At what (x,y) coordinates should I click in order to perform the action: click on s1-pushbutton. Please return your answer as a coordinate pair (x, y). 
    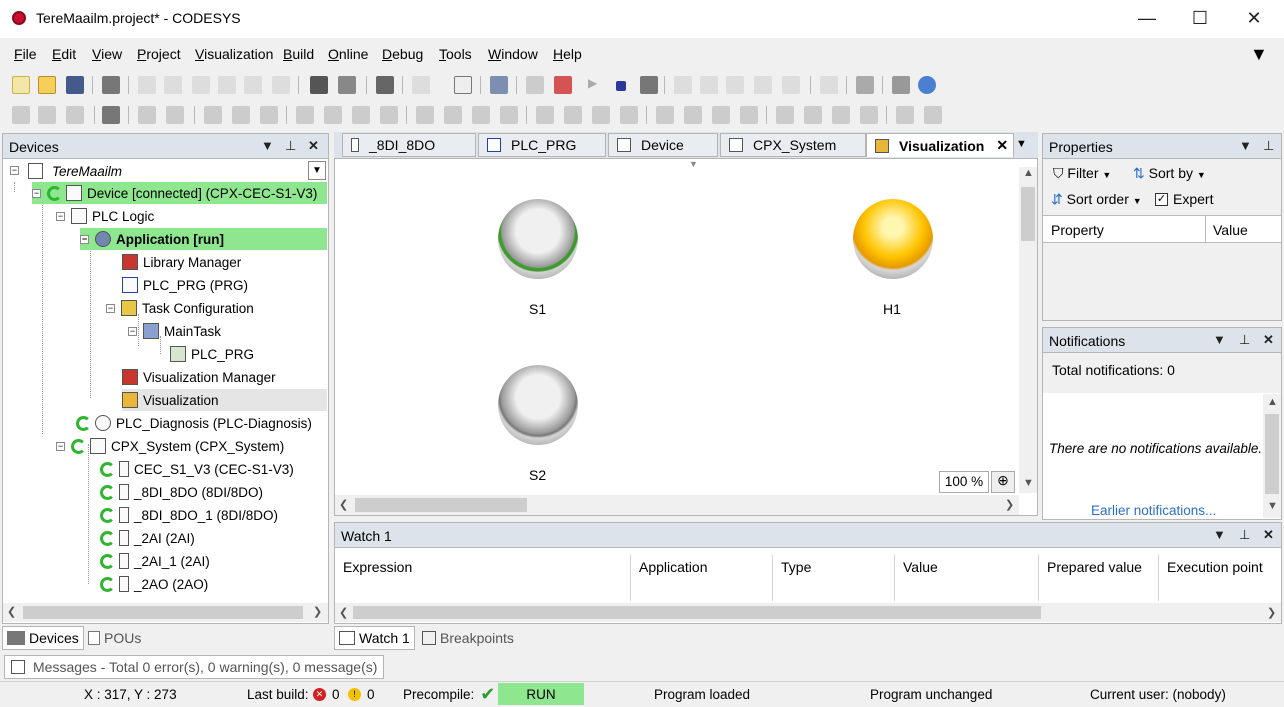
    Looking at the image, I should click on (538, 239).